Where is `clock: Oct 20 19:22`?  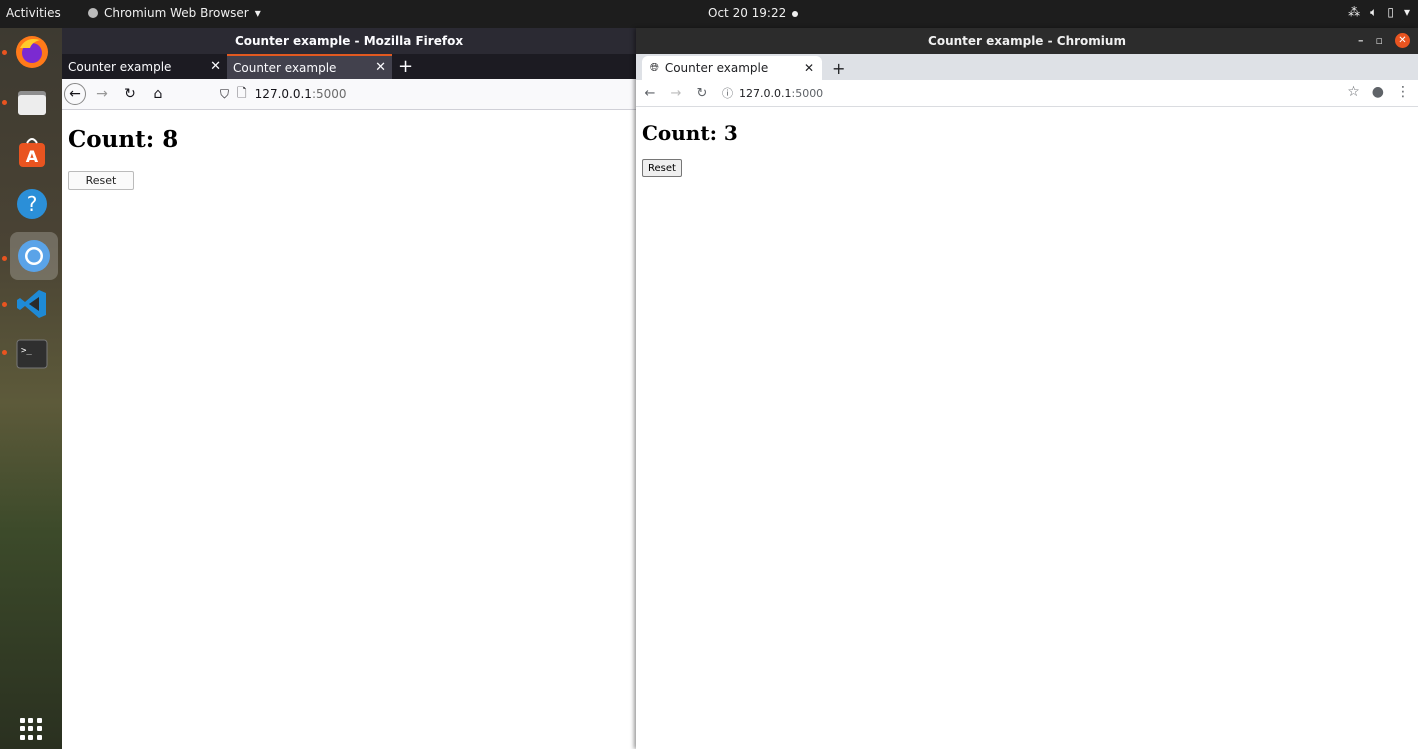 clock: Oct 20 19:22 is located at coordinates (753, 13).